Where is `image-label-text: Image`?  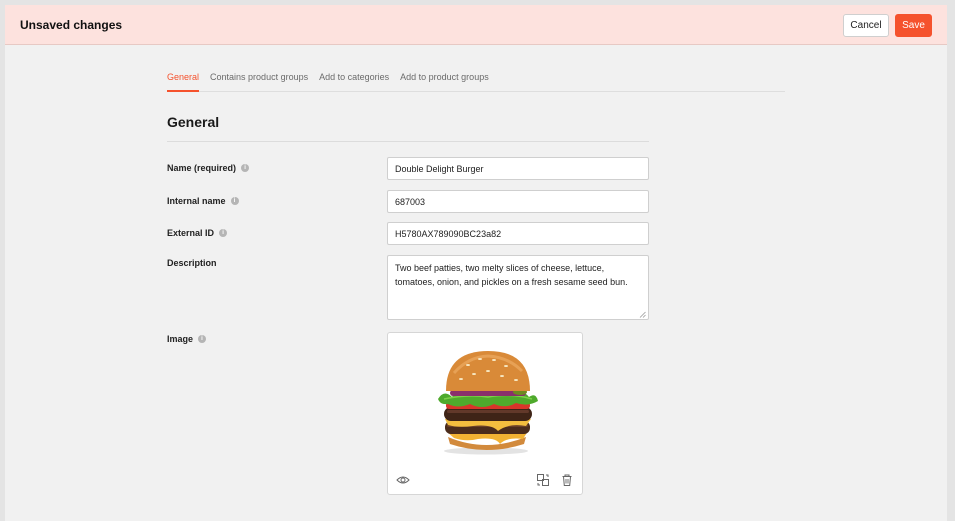
image-label-text: Image is located at coordinates (180, 339).